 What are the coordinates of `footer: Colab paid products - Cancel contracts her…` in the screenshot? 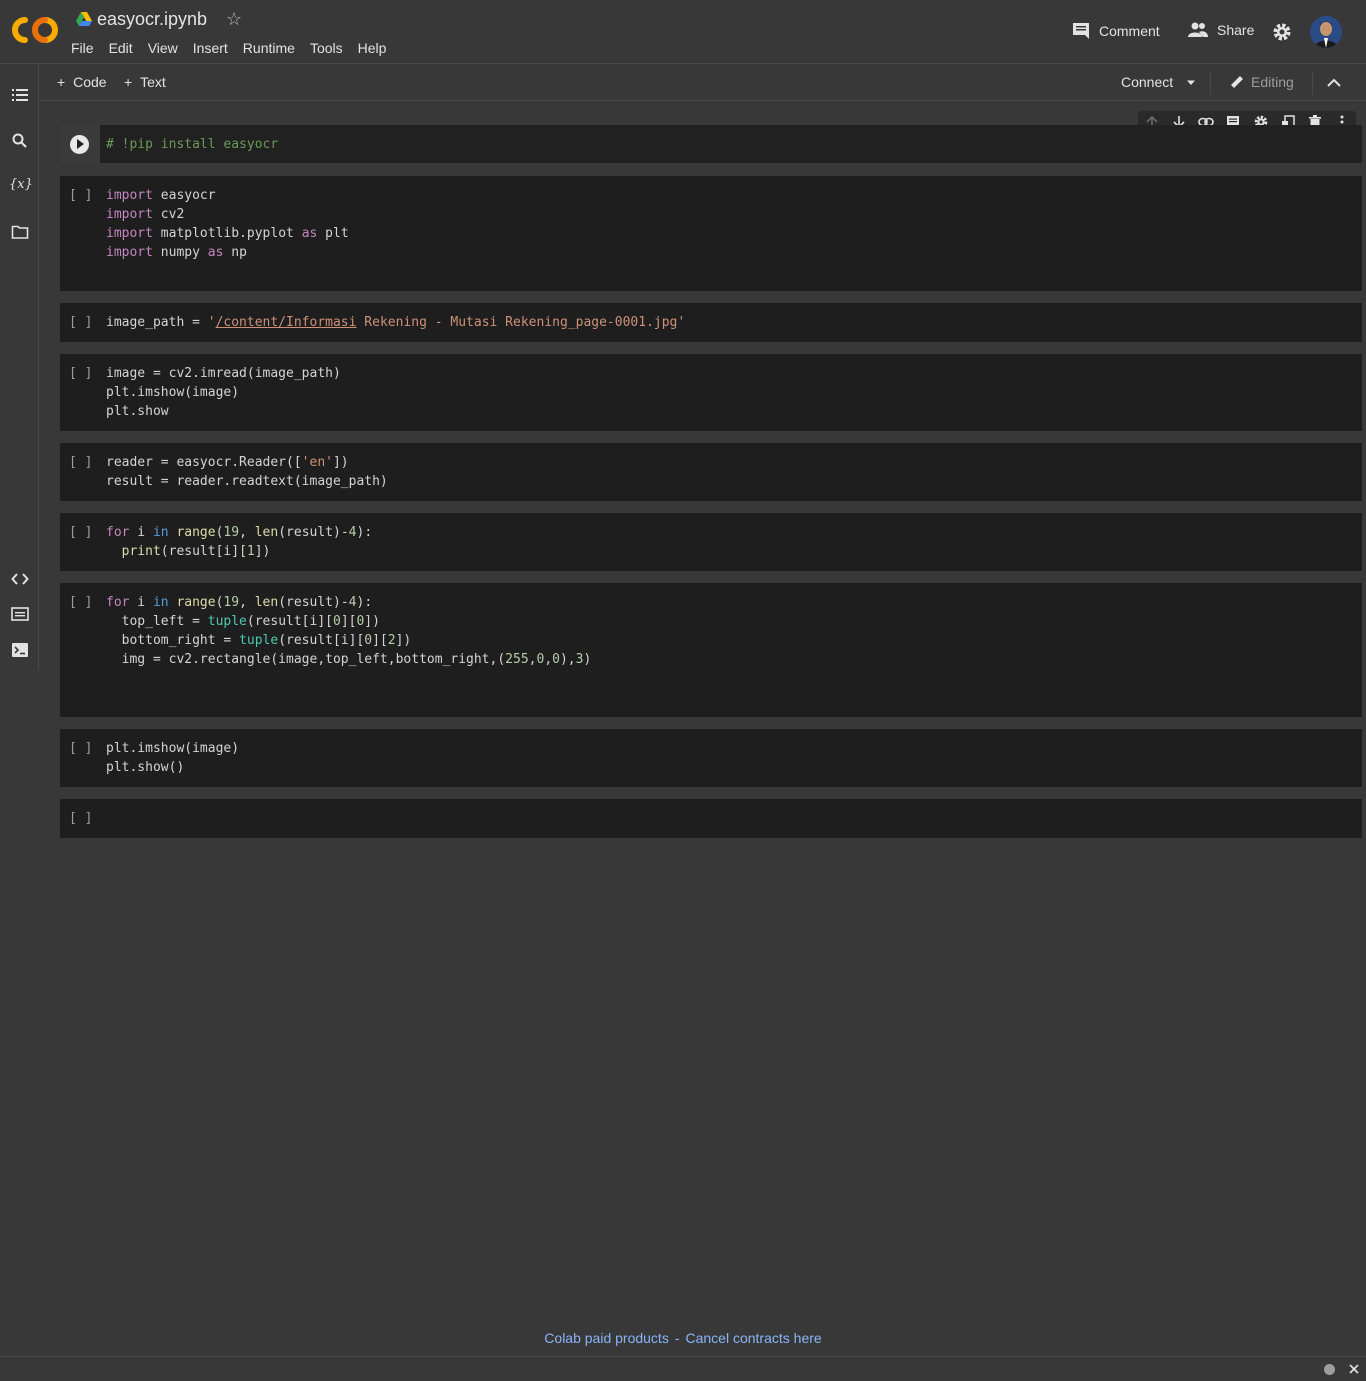 It's located at (683, 1338).